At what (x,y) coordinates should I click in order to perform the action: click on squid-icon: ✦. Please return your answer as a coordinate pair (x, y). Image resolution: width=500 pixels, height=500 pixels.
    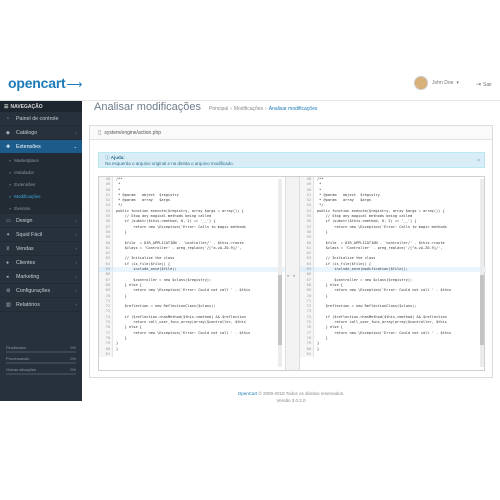
    Looking at the image, I should click on (8, 234).